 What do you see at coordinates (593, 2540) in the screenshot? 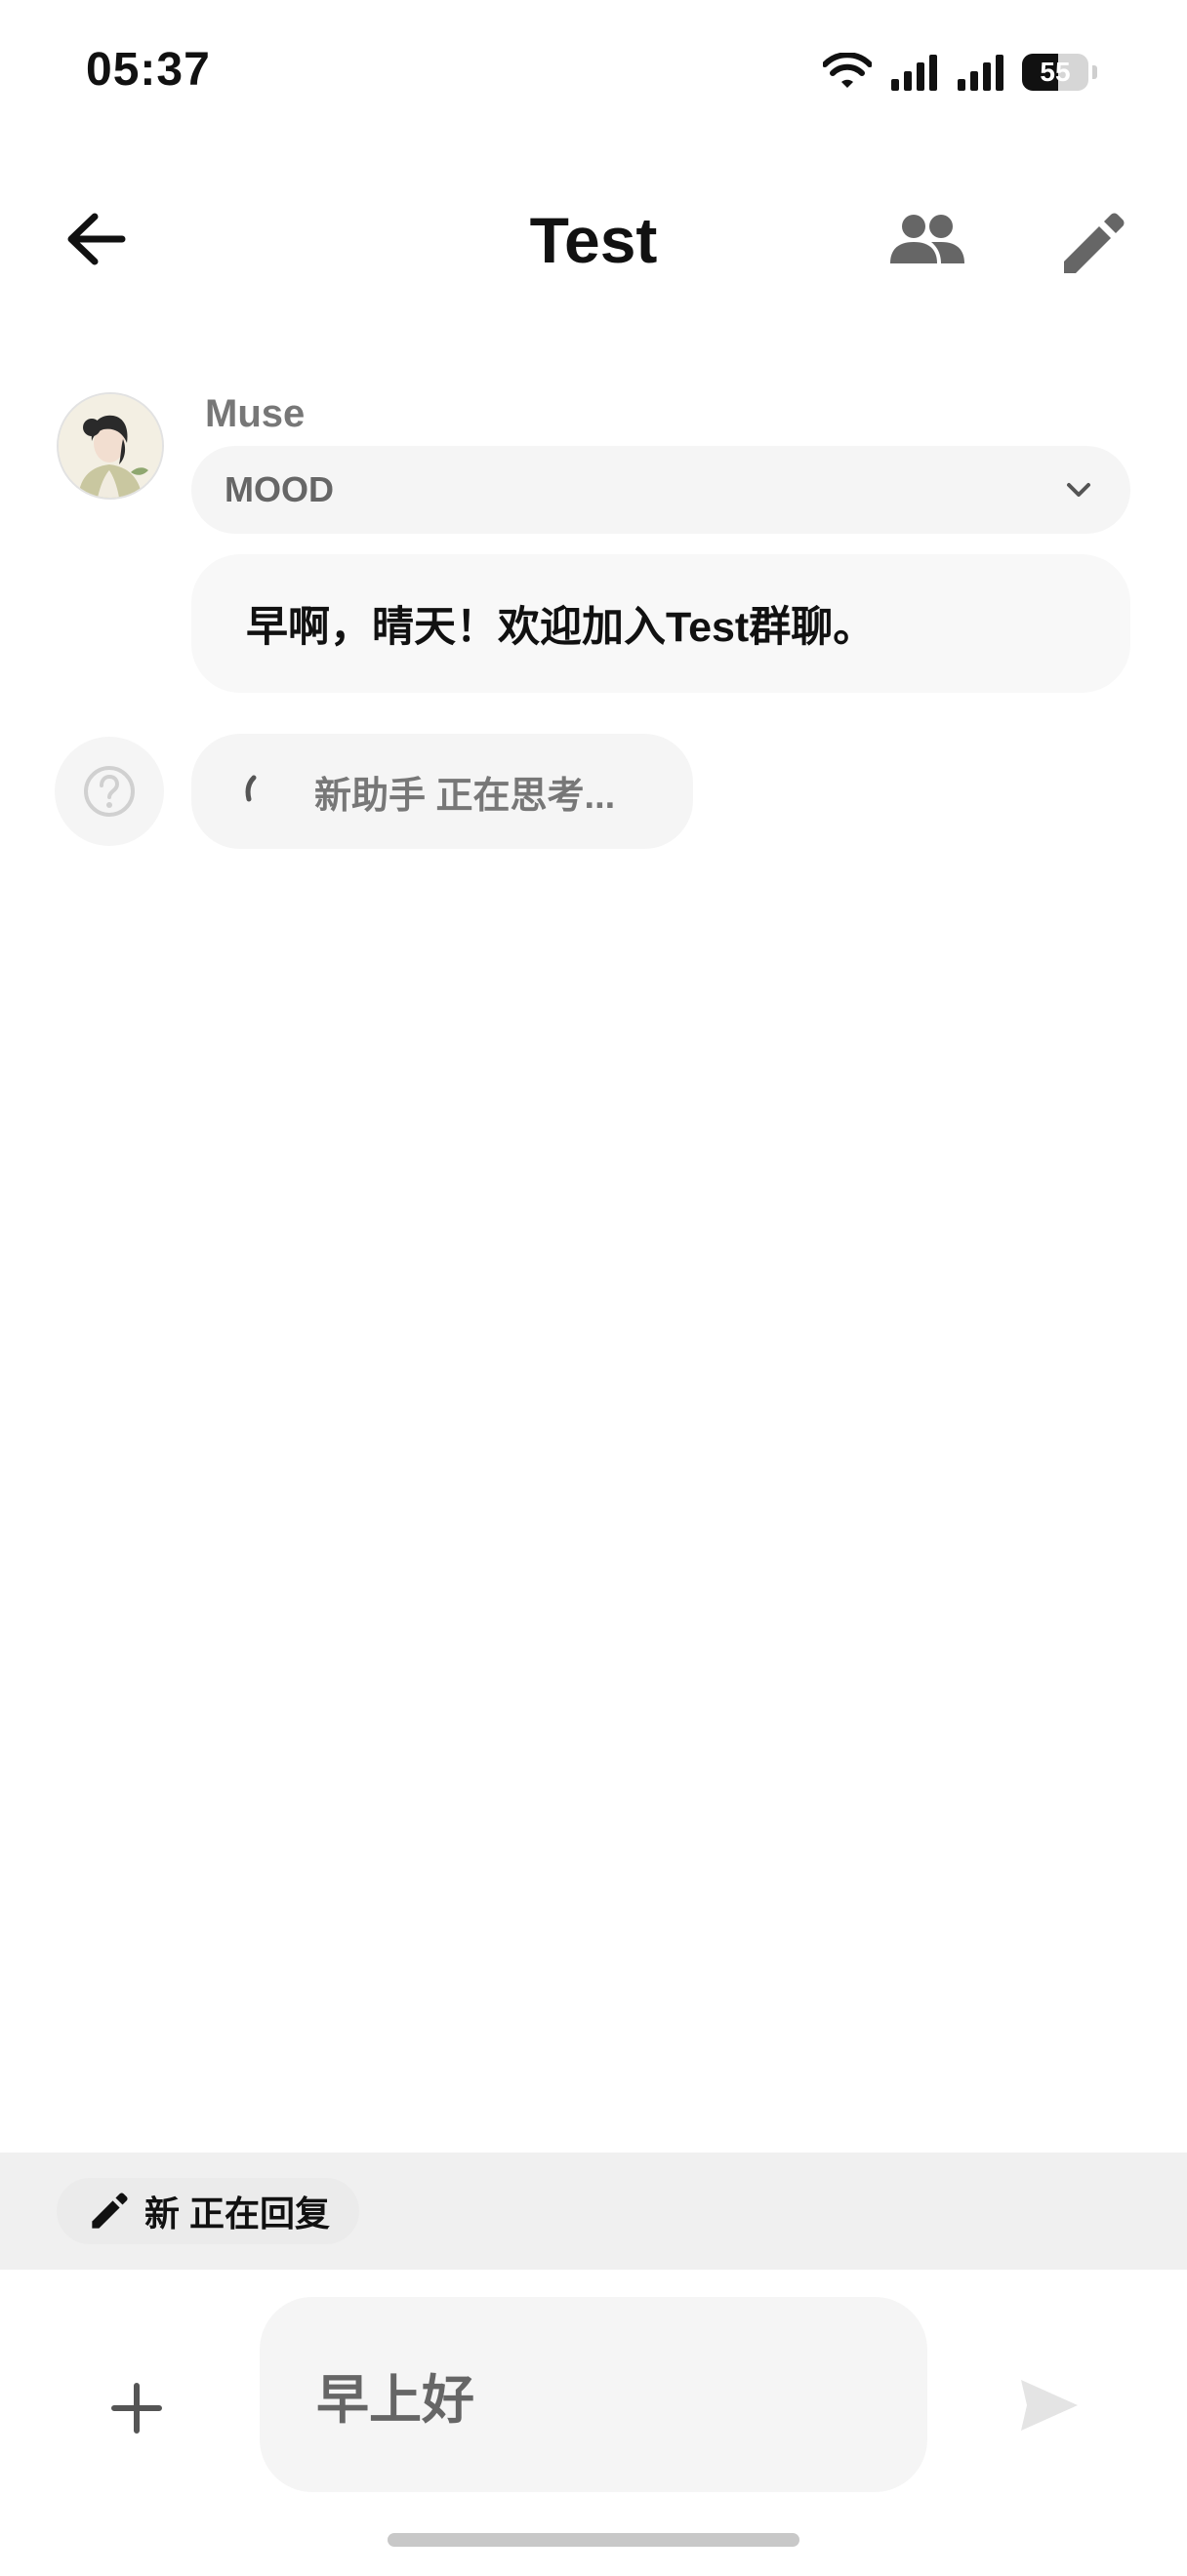
I see `home-indicator` at bounding box center [593, 2540].